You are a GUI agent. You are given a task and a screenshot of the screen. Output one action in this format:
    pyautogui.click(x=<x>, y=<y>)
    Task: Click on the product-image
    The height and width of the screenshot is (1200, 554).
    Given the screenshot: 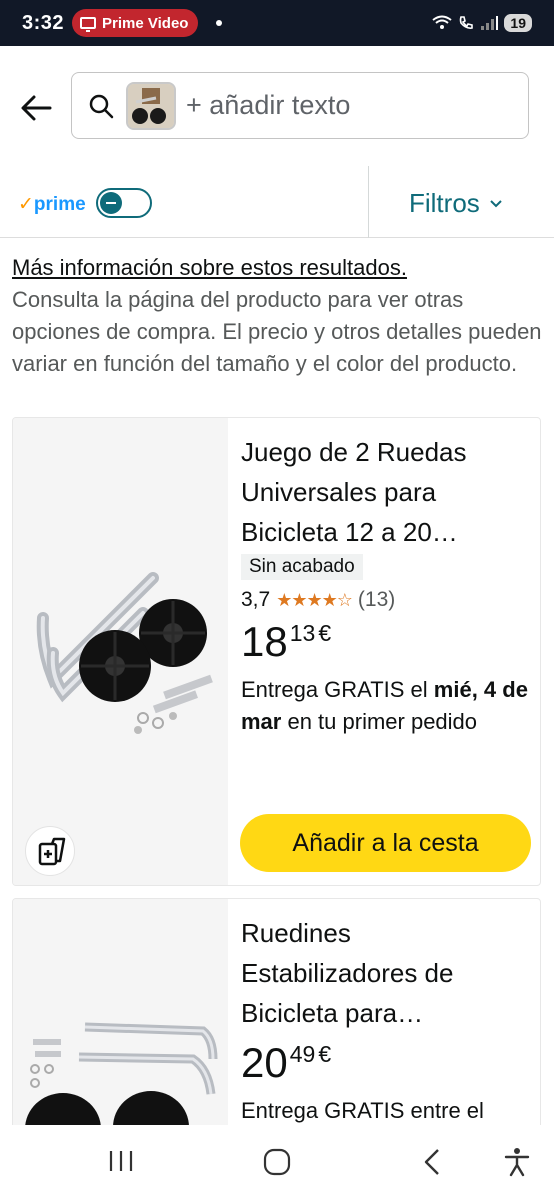 What is the action you would take?
    pyautogui.click(x=120, y=1028)
    